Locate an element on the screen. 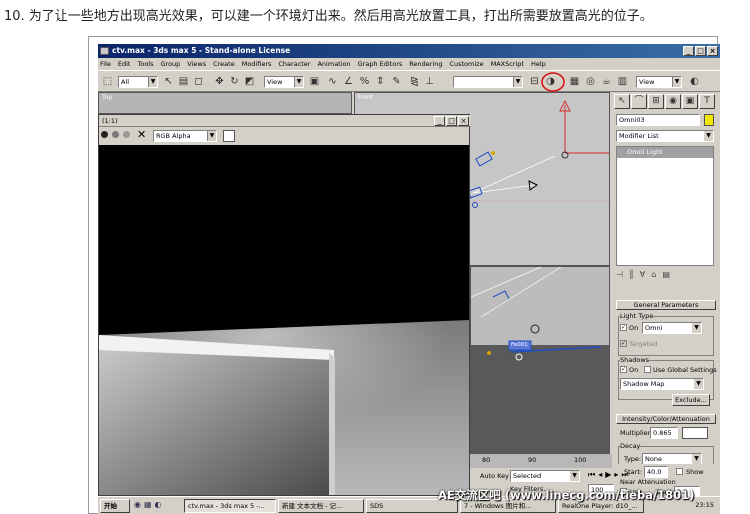 This screenshot has height=514, width=750. desktop-icon: ▦ is located at coordinates (148, 504).